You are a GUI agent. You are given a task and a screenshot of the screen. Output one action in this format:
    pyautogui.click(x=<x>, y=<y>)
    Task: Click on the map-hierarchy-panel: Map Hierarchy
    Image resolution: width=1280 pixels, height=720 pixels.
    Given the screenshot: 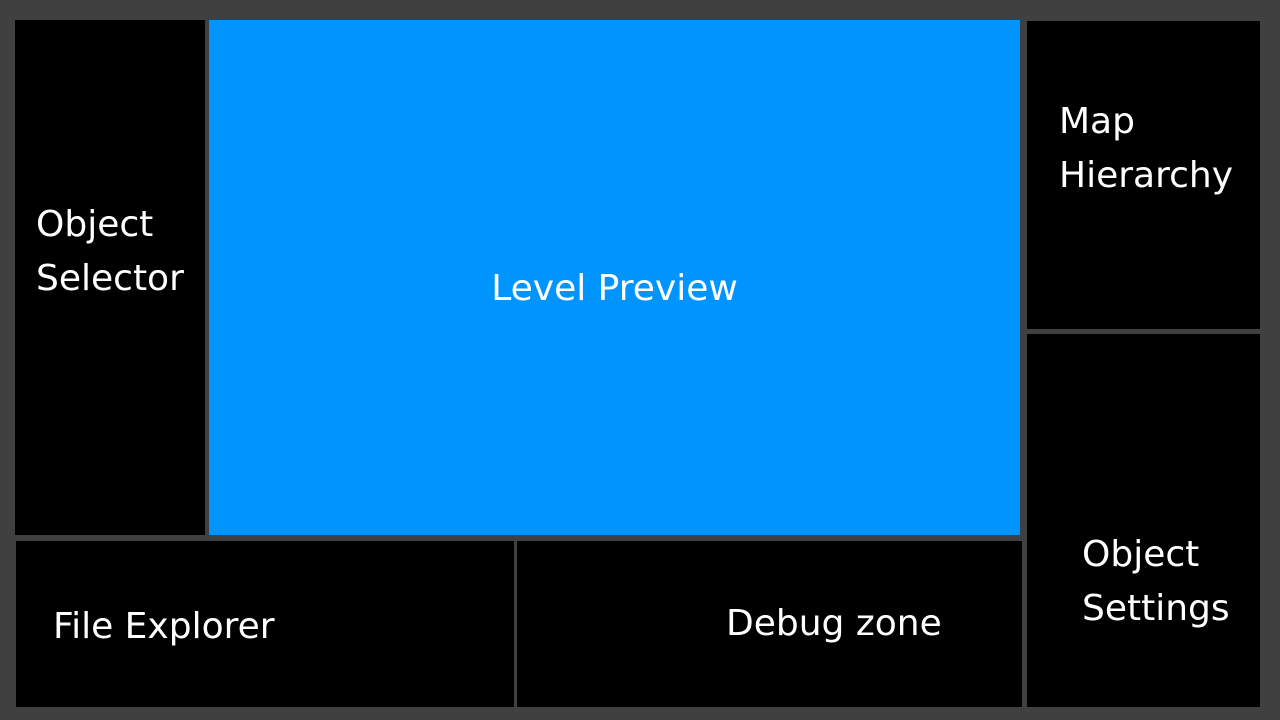 What is the action you would take?
    pyautogui.click(x=1143, y=175)
    